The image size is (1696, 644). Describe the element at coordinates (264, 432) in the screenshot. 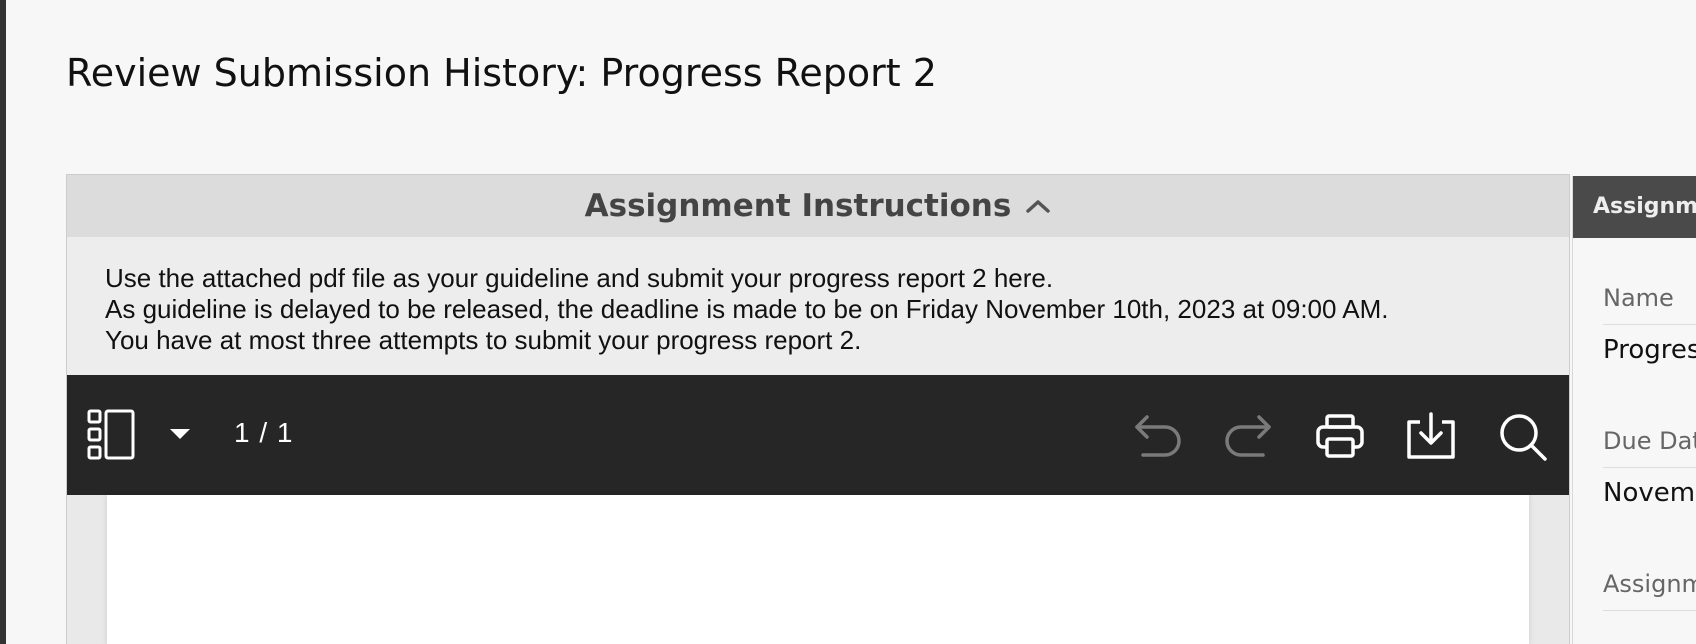

I see `page-counter: 1 / 1` at that location.